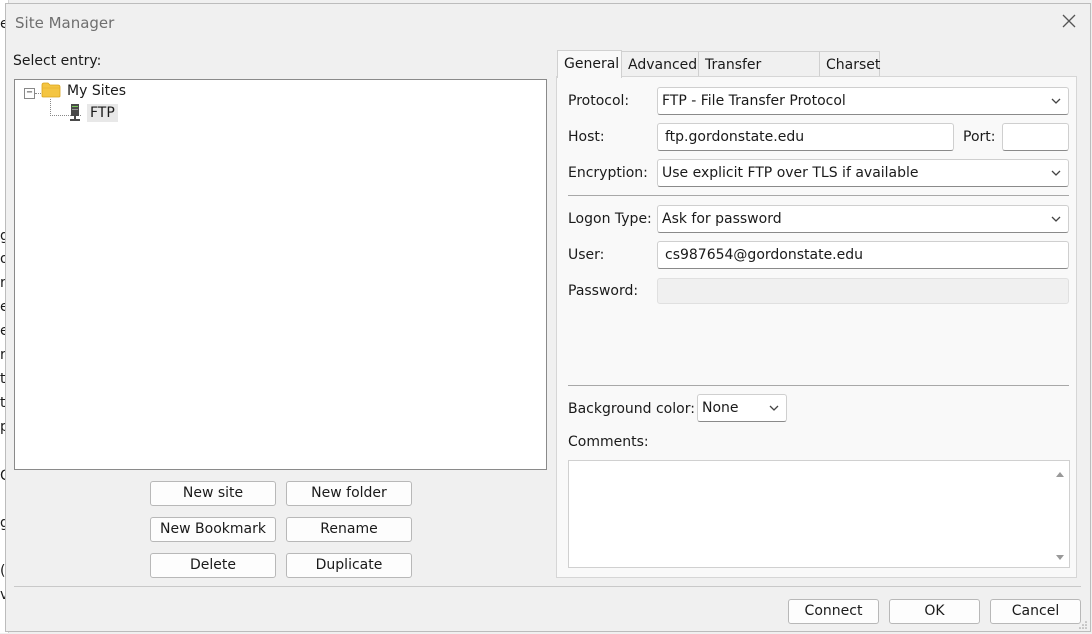  Describe the element at coordinates (863, 101) in the screenshot. I see `protocol-select: FTP - File Transfer Protocol` at that location.